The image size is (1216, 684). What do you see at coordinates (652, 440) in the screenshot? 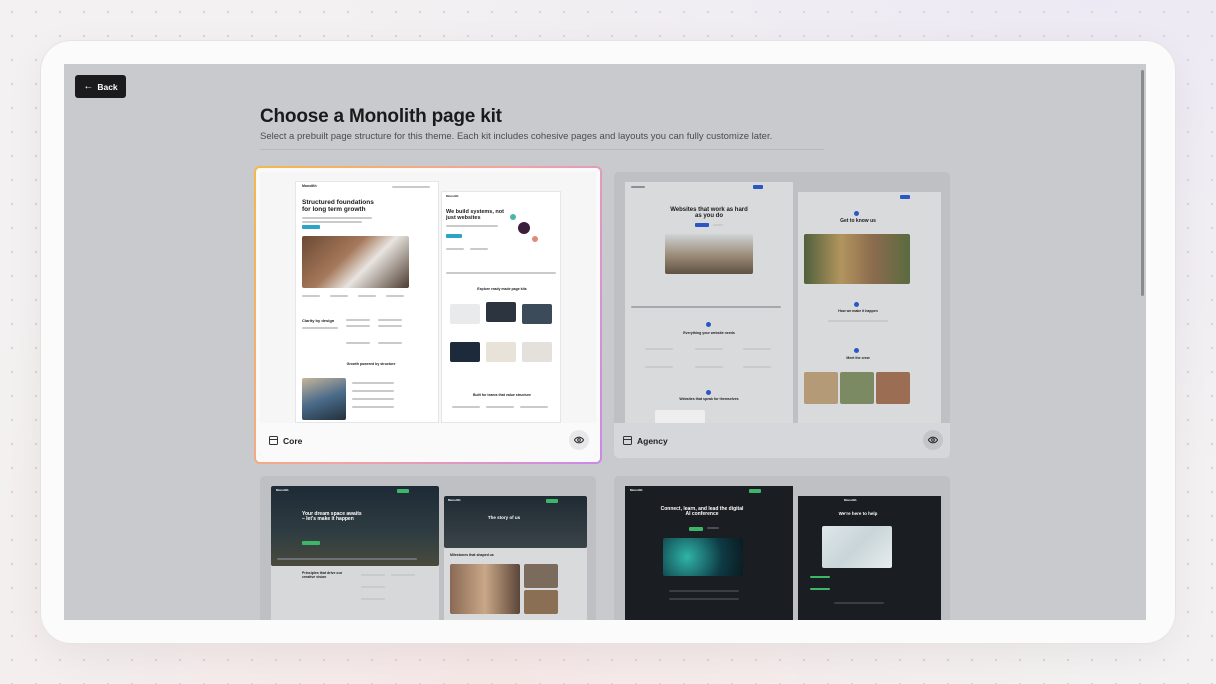
I see `kit-name: Agency` at bounding box center [652, 440].